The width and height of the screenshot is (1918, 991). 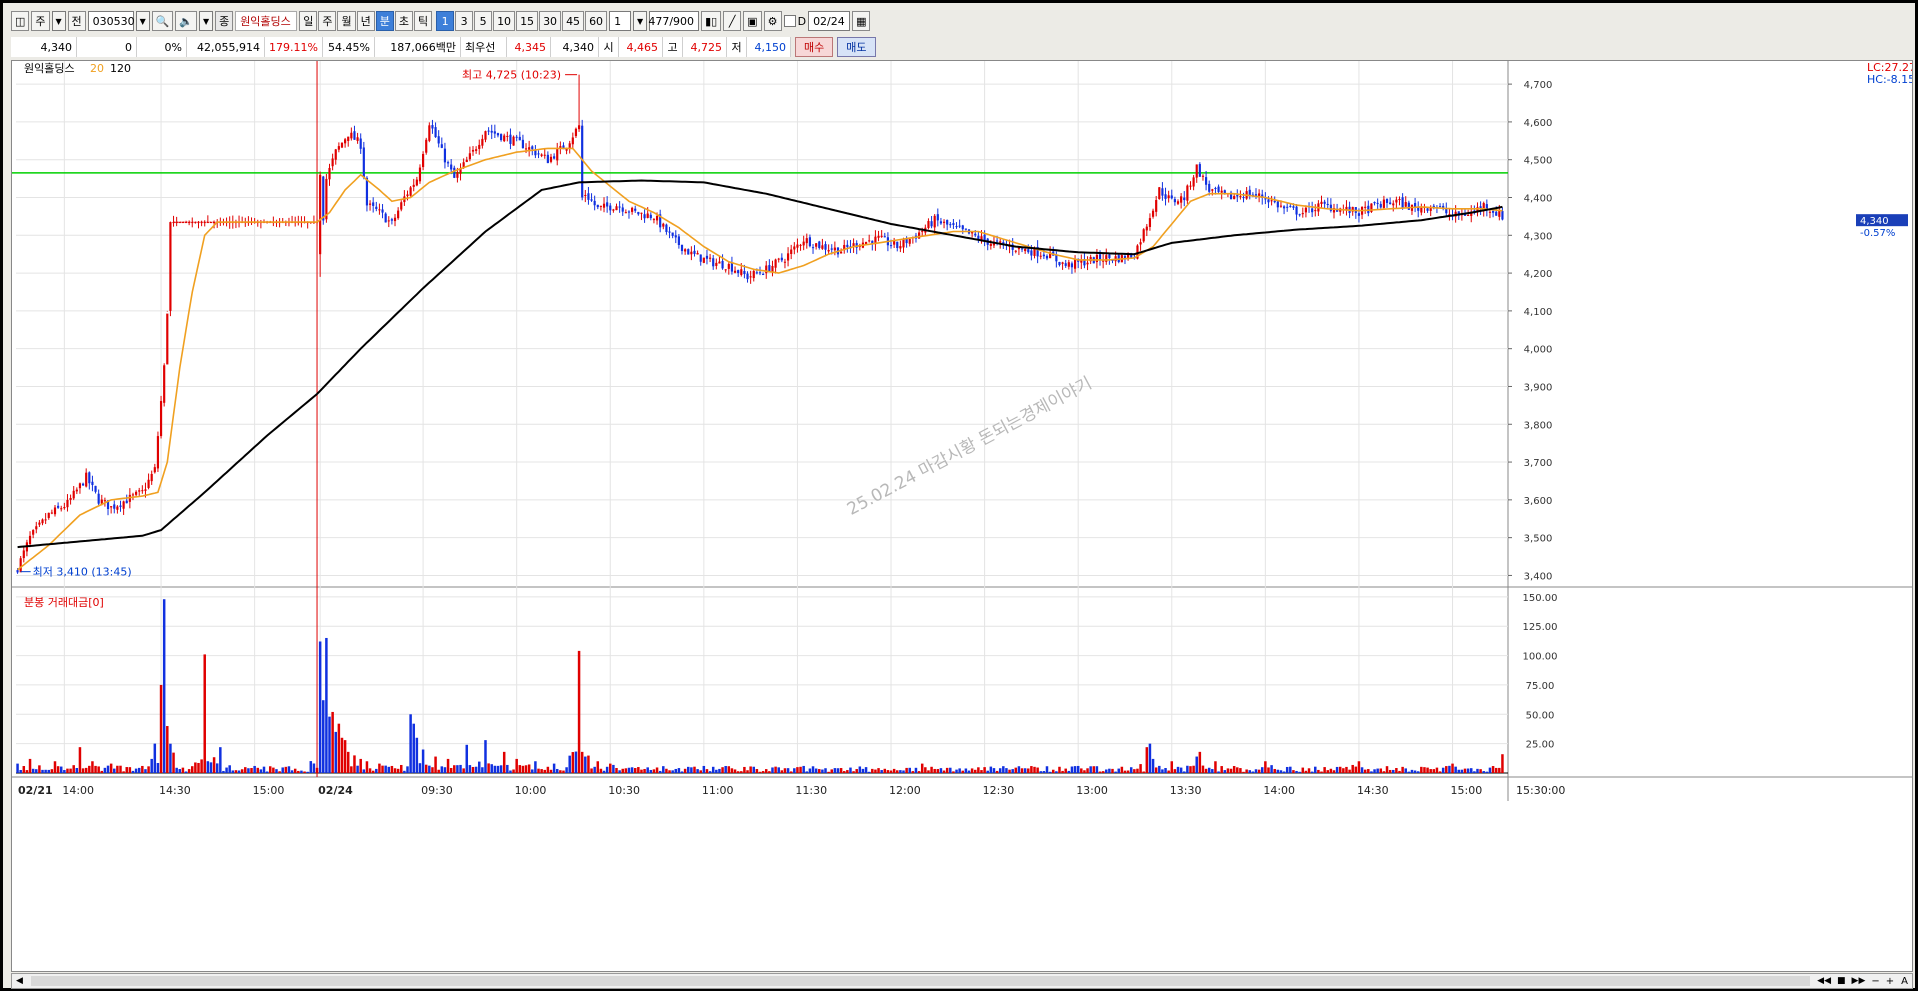 I want to click on interval-button-30: 30, so click(x=550, y=21).